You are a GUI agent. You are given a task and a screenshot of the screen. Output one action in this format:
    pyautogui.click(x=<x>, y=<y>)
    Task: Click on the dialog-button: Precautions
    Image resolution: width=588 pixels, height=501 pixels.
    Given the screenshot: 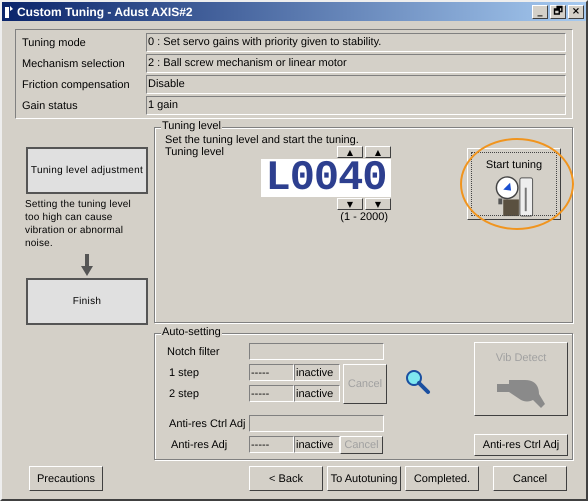 What is the action you would take?
    pyautogui.click(x=66, y=478)
    